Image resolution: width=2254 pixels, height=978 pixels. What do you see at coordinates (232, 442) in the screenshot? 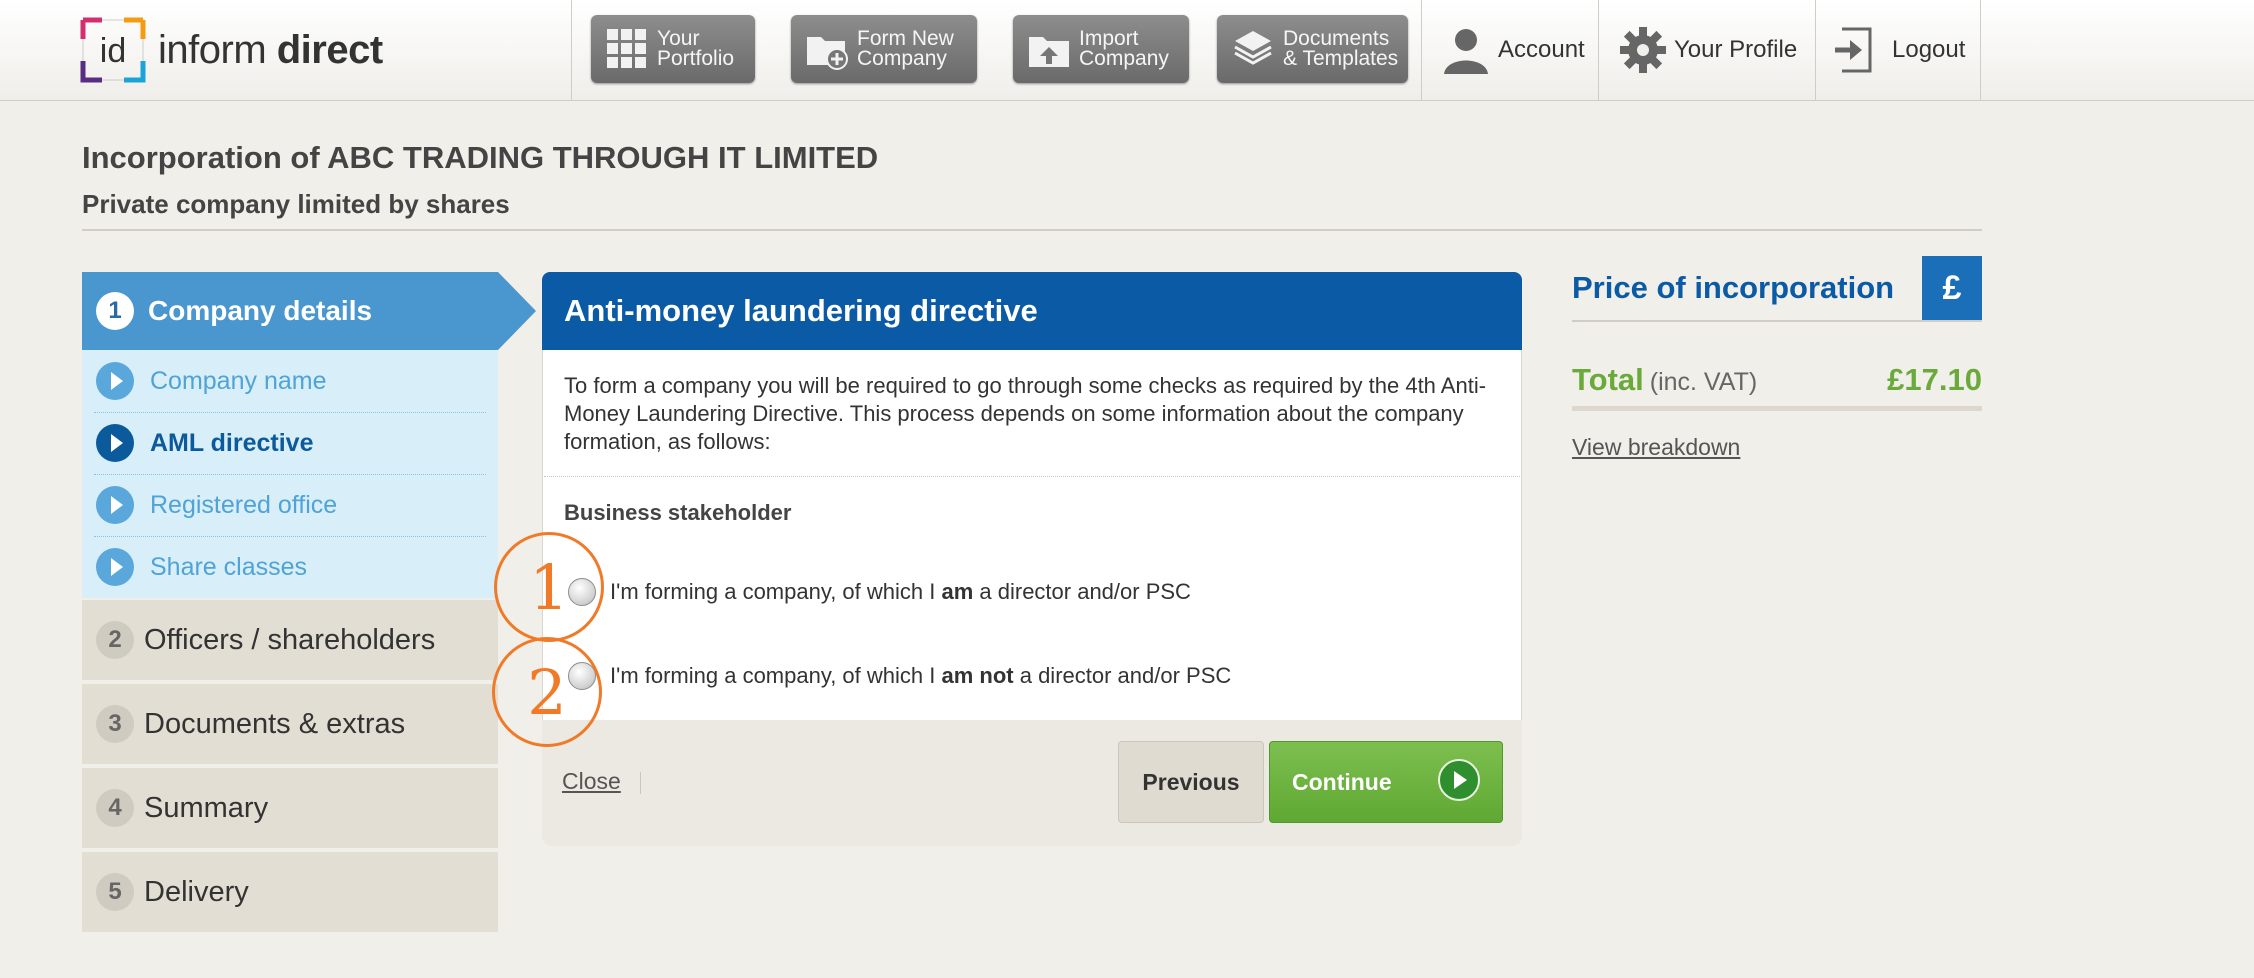
I see `substep-label: AML directive` at bounding box center [232, 442].